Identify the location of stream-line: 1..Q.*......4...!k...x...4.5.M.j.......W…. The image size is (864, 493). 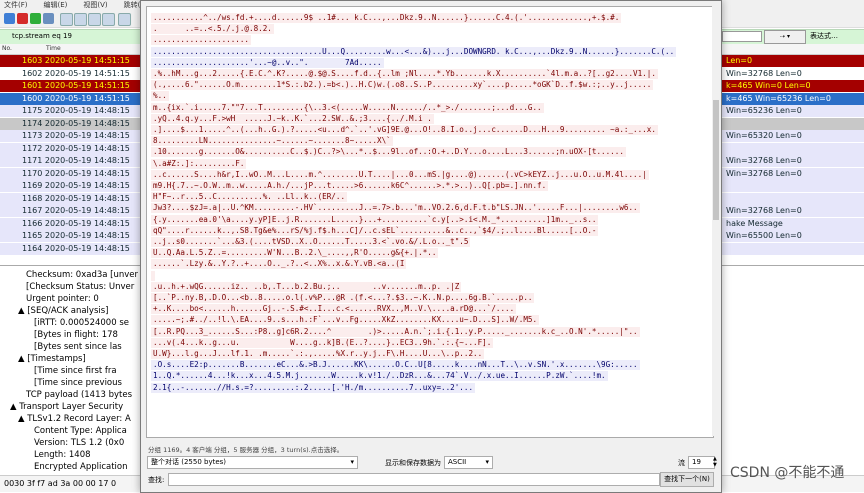
(379, 376).